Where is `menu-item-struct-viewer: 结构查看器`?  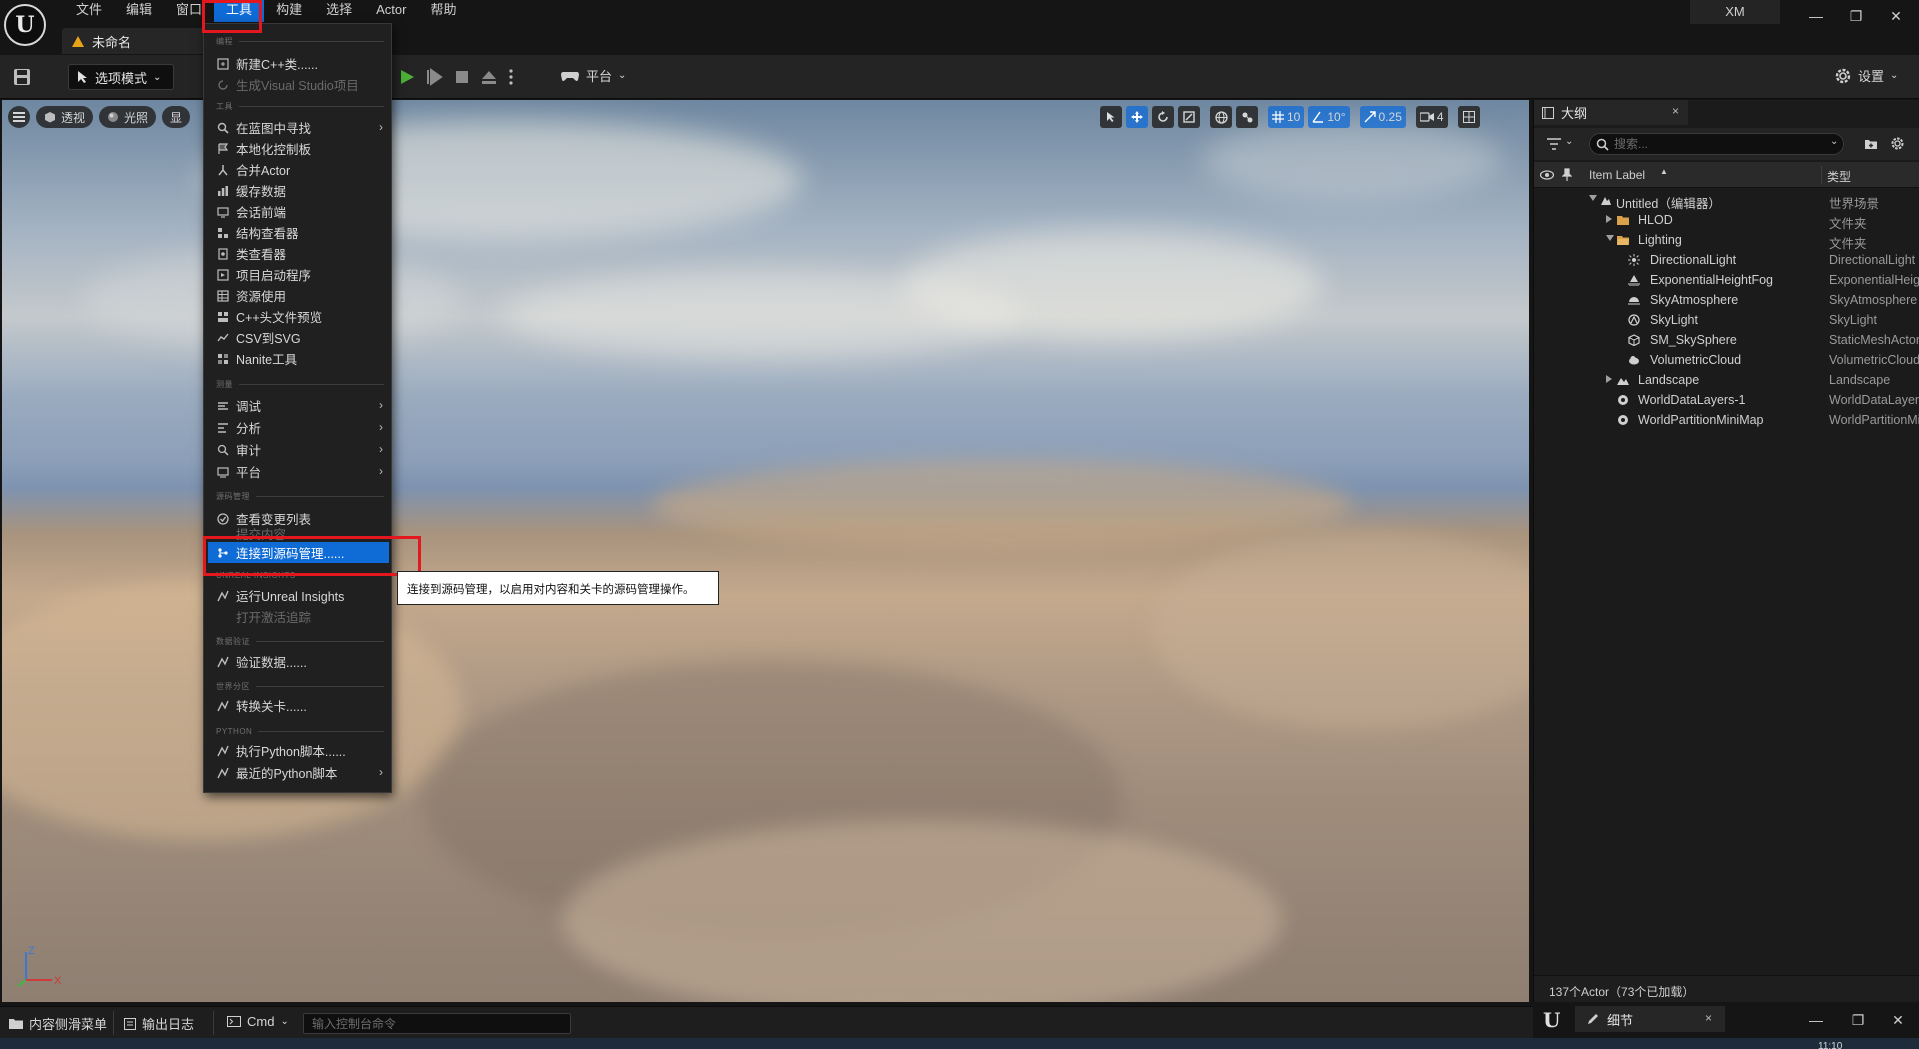
menu-item-struct-viewer: 结构查看器 is located at coordinates (298, 232).